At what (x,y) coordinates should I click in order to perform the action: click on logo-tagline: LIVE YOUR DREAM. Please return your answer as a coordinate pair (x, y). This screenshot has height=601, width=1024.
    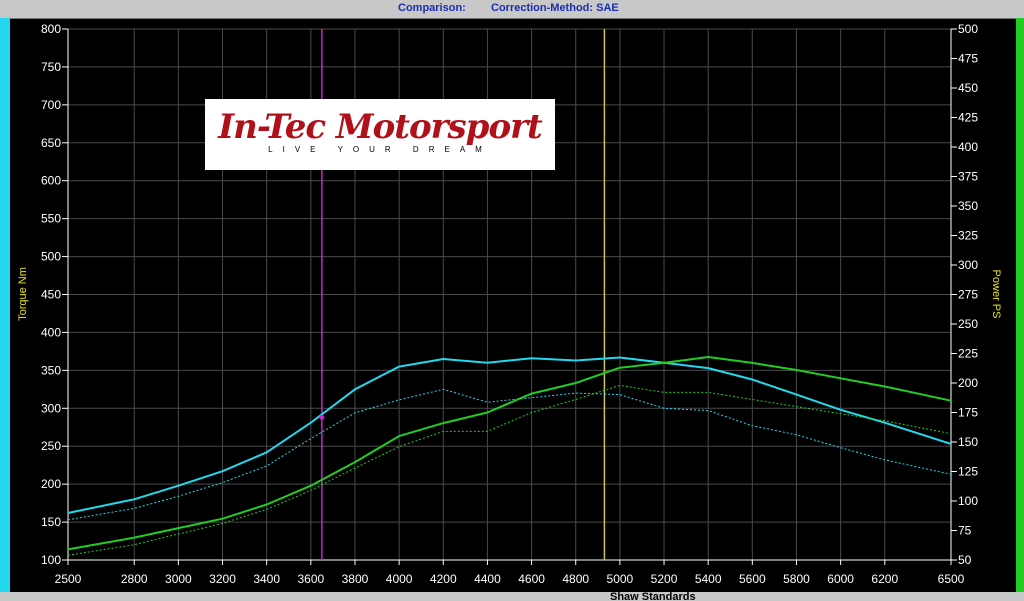
    Looking at the image, I should click on (380, 149).